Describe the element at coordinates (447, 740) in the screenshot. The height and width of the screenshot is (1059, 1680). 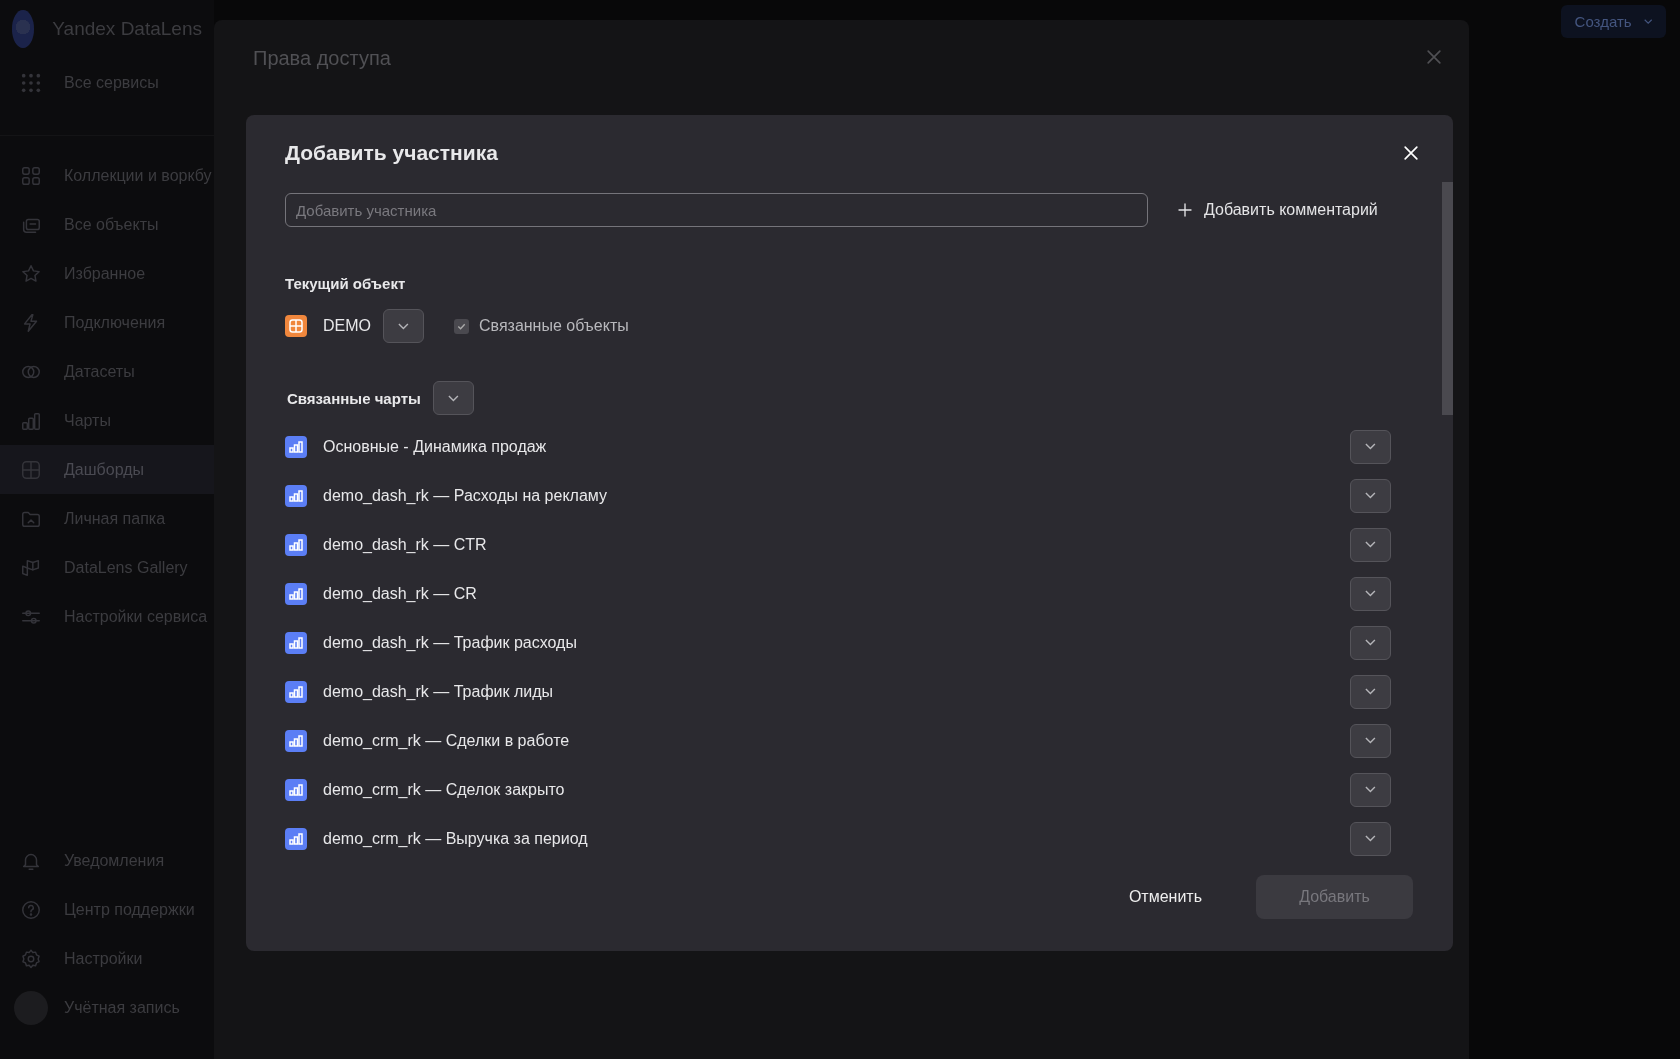
I see `chart-name: demo_crm_rk — Сделки в работе` at that location.